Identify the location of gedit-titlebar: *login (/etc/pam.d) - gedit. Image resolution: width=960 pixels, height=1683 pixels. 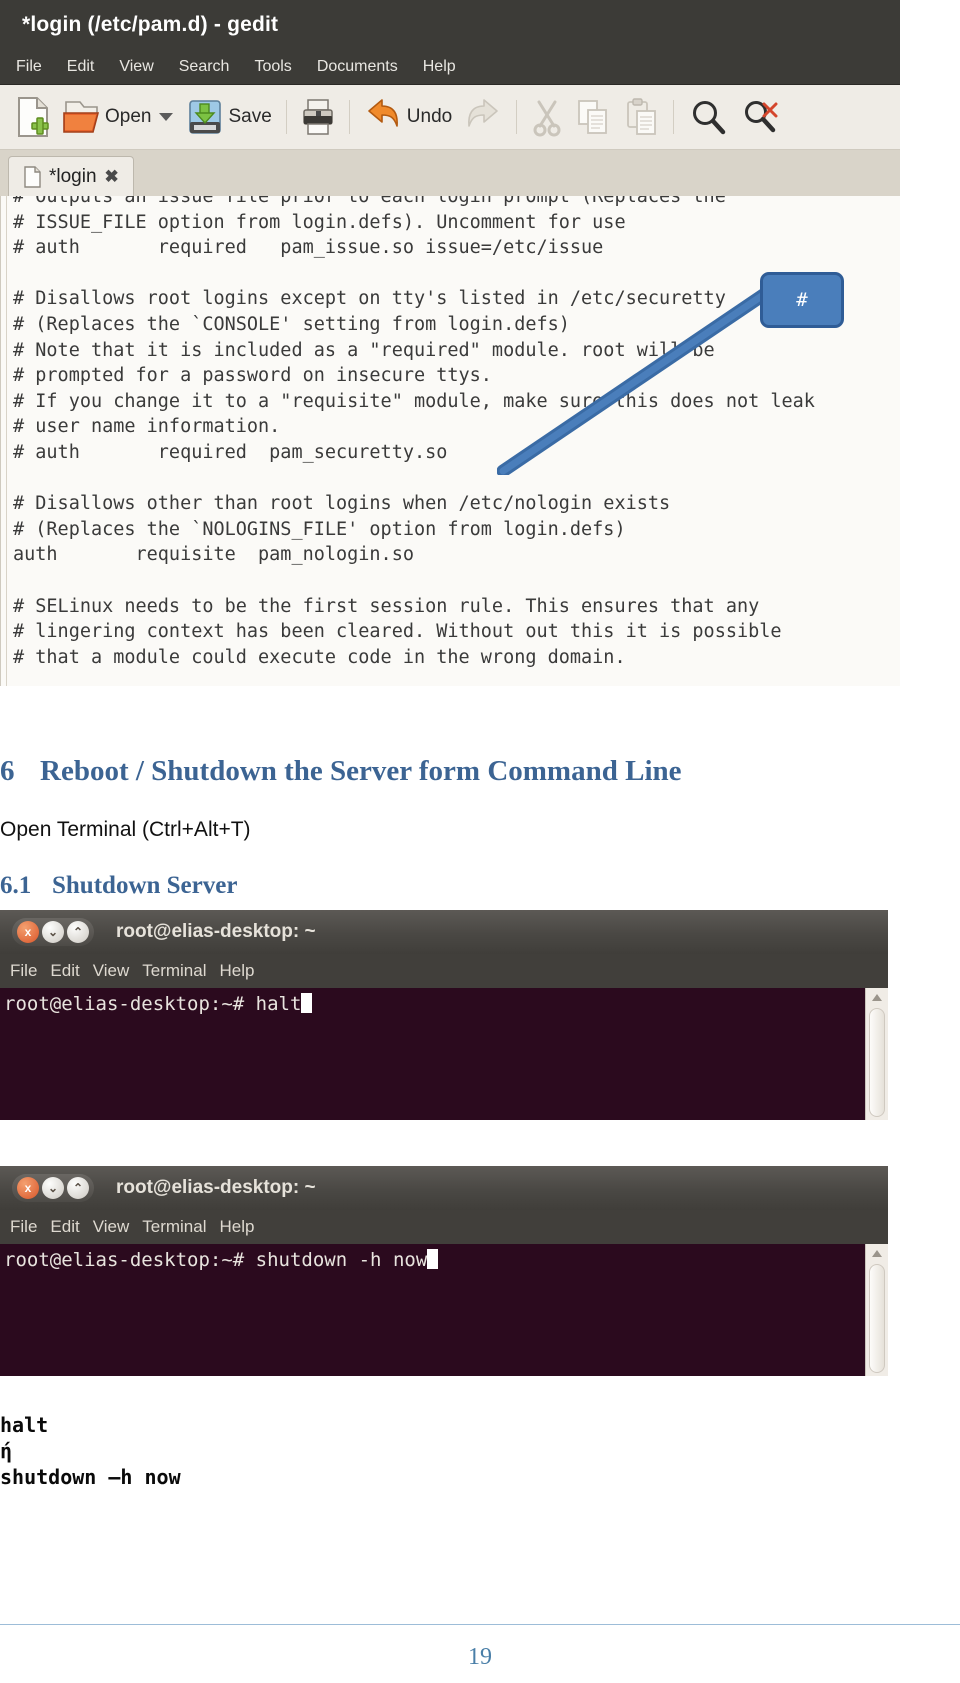
(450, 25).